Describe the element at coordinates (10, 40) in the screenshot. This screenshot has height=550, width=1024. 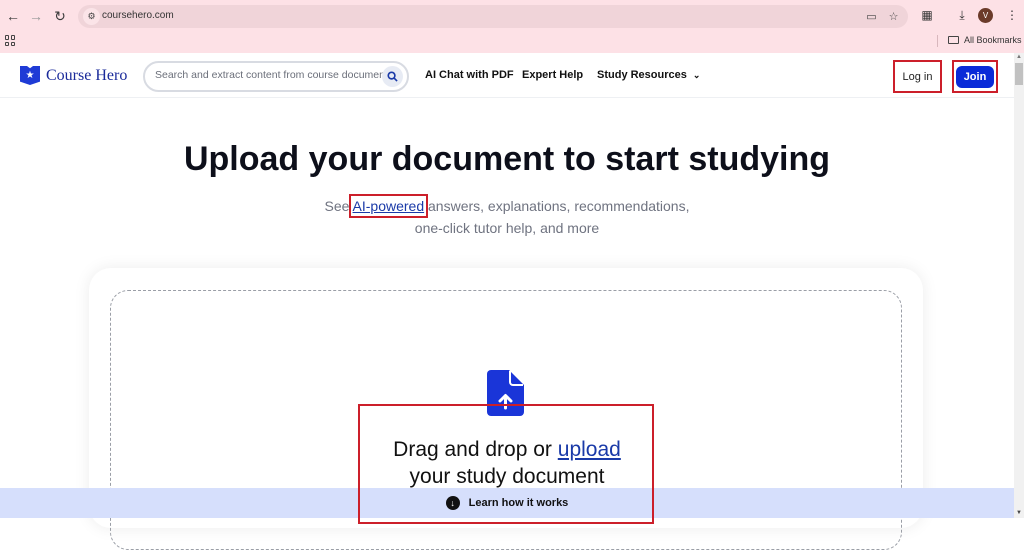
I see `apps-grid-icon` at that location.